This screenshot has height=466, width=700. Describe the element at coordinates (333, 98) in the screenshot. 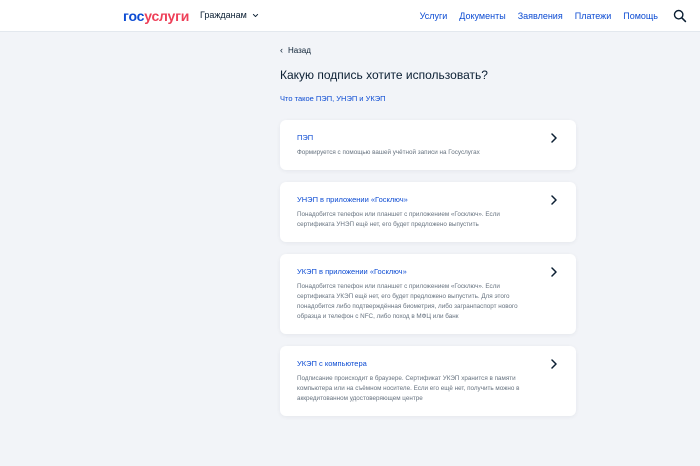

I see `signature-types-link: Что такое ПЭП, УНЭП и УКЭП` at that location.